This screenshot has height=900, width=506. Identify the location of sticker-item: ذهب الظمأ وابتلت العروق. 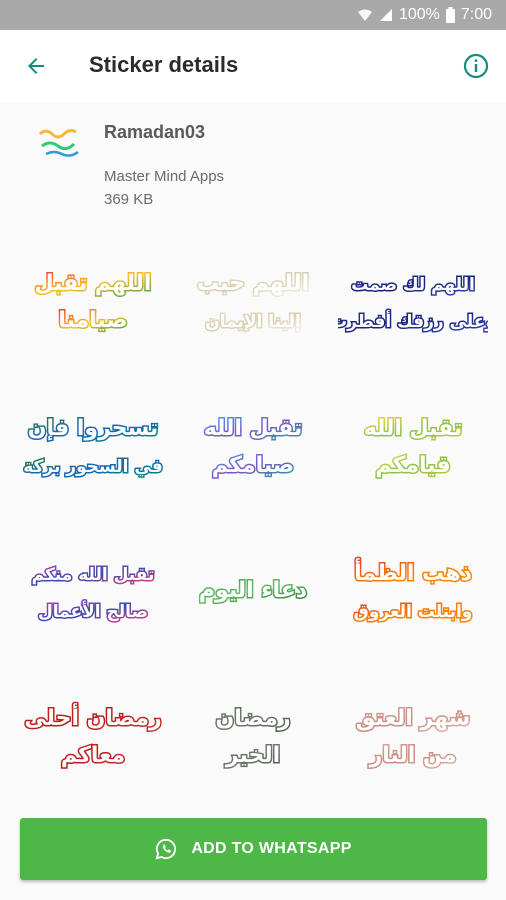
(413, 590).